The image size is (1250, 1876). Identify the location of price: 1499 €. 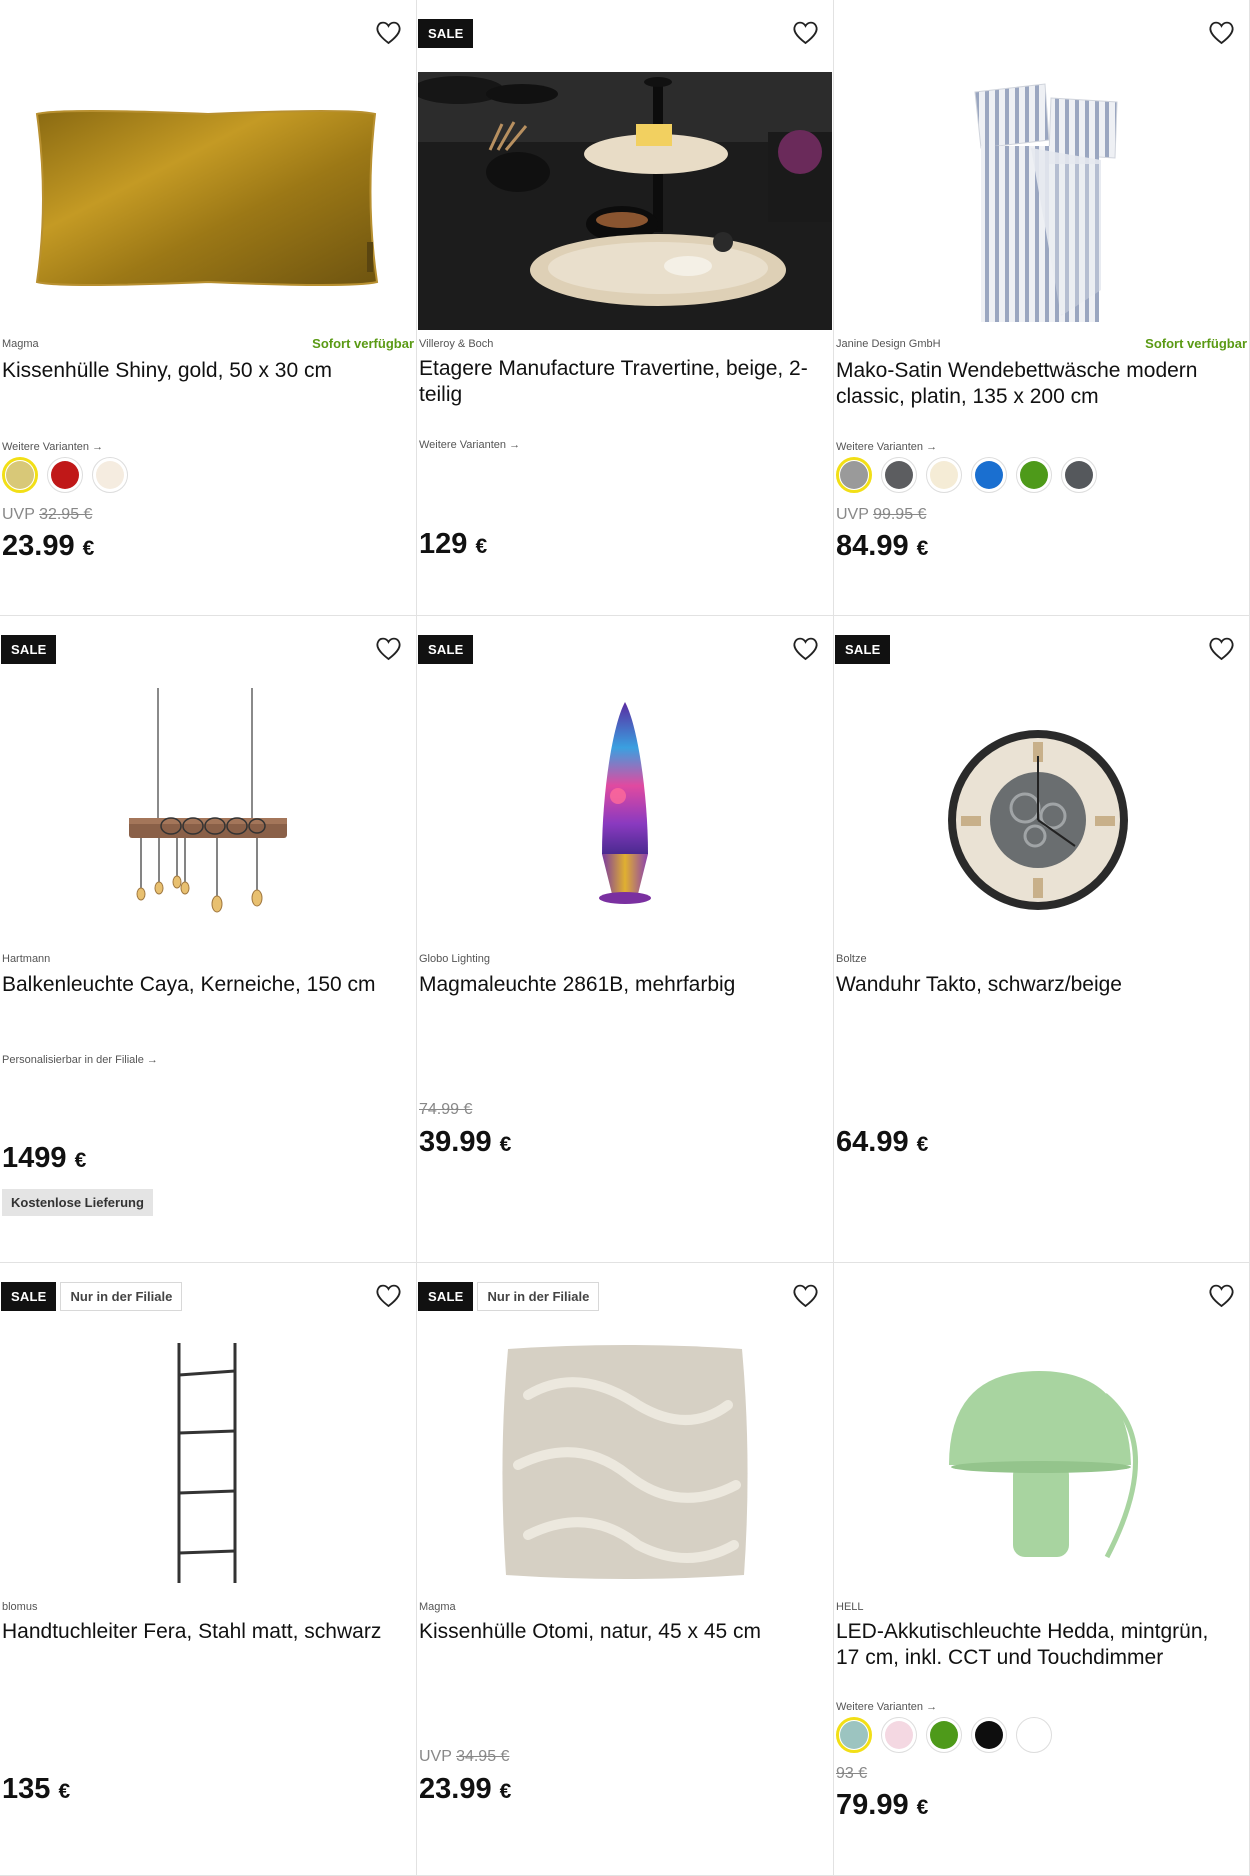
(44, 1158).